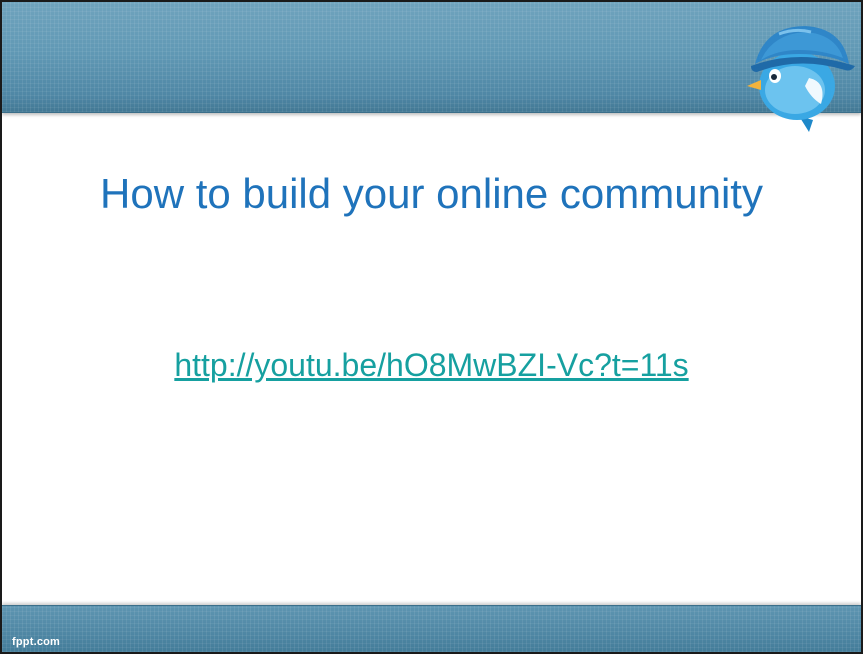 This screenshot has height=654, width=863. Describe the element at coordinates (431, 628) in the screenshot. I see `footer-band: fppt.com` at that location.